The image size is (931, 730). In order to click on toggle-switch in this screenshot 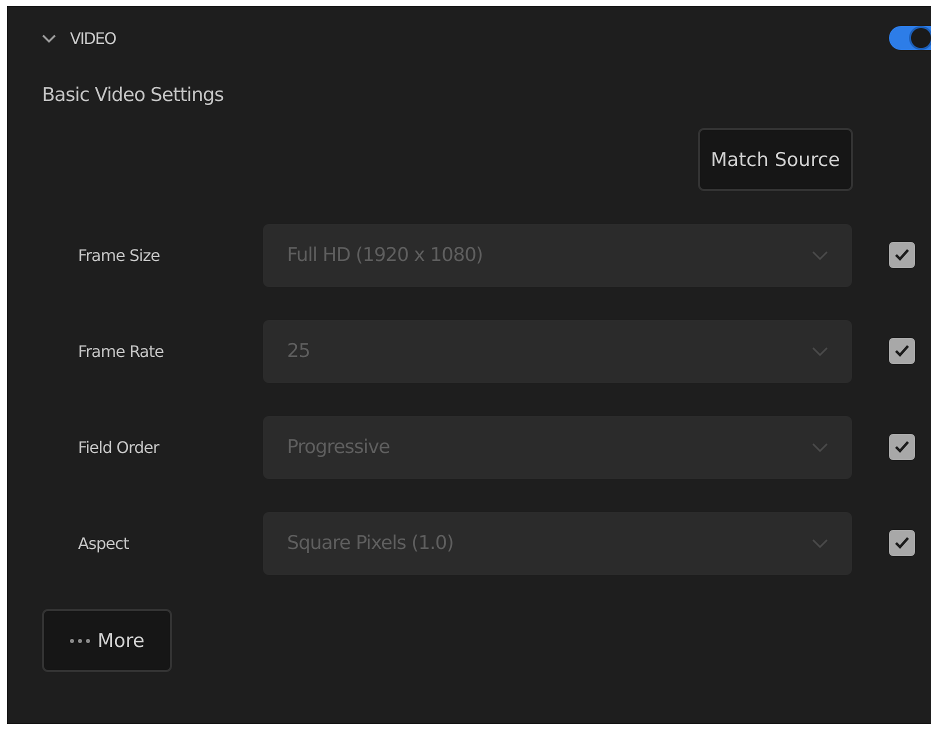, I will do `click(910, 38)`.